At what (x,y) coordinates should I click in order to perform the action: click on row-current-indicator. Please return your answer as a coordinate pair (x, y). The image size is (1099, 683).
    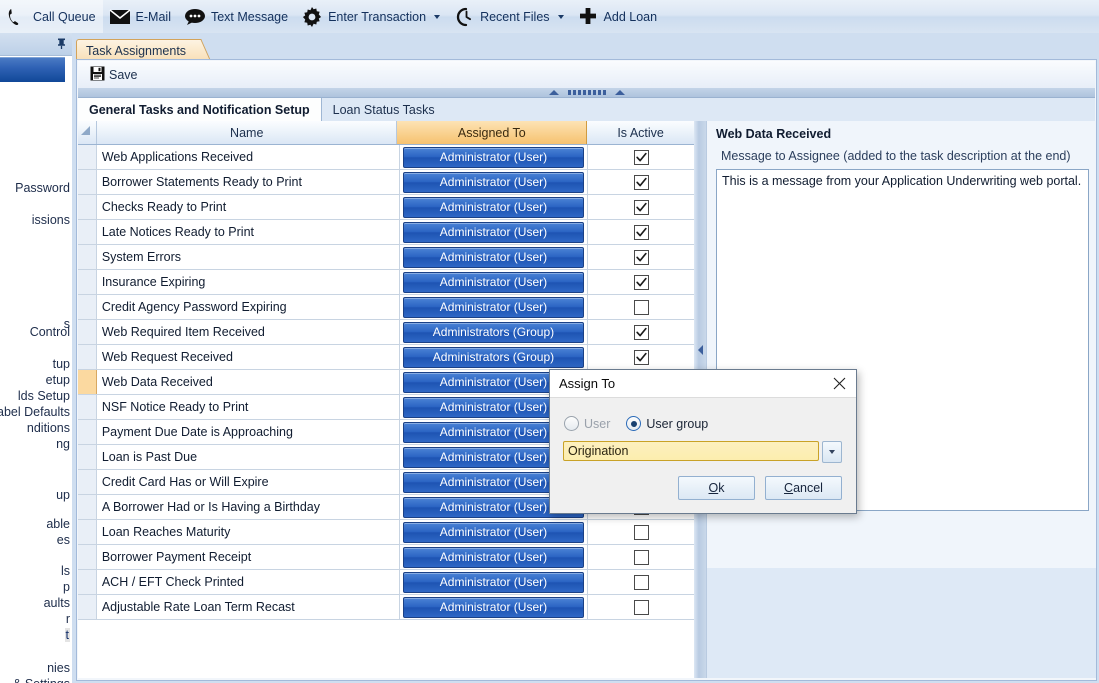
    Looking at the image, I should click on (87, 382).